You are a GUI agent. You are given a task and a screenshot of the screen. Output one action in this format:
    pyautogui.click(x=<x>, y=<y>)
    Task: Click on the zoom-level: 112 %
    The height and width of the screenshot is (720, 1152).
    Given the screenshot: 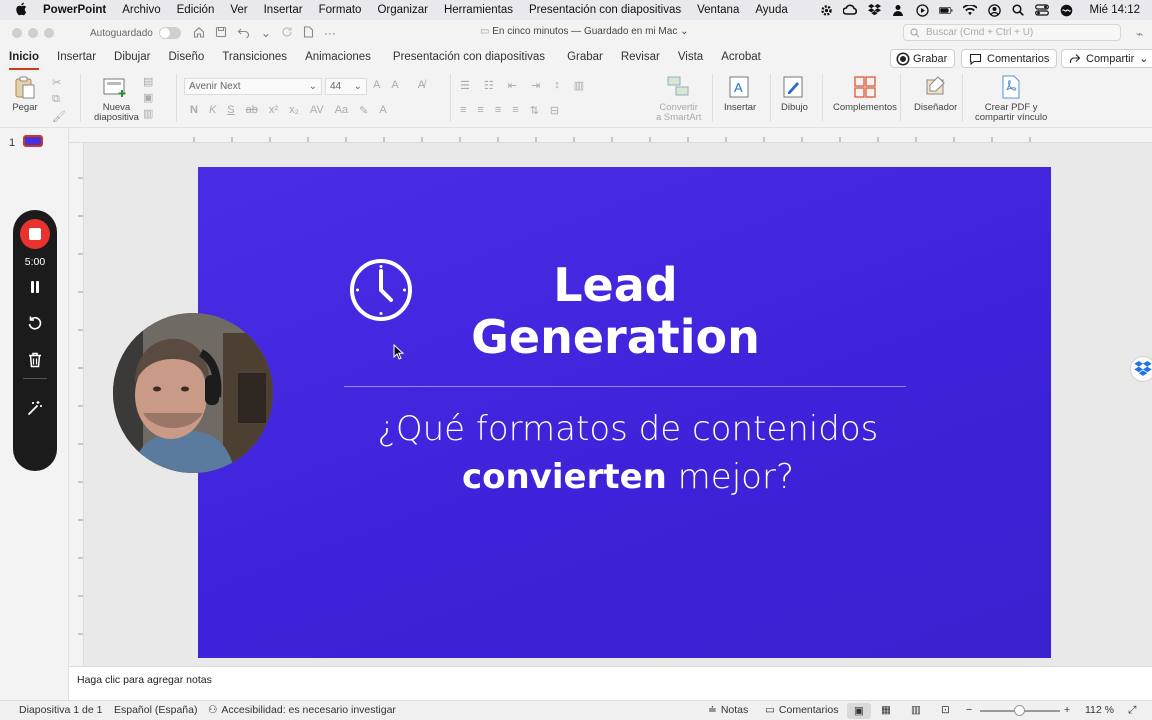 What is the action you would take?
    pyautogui.click(x=1099, y=710)
    